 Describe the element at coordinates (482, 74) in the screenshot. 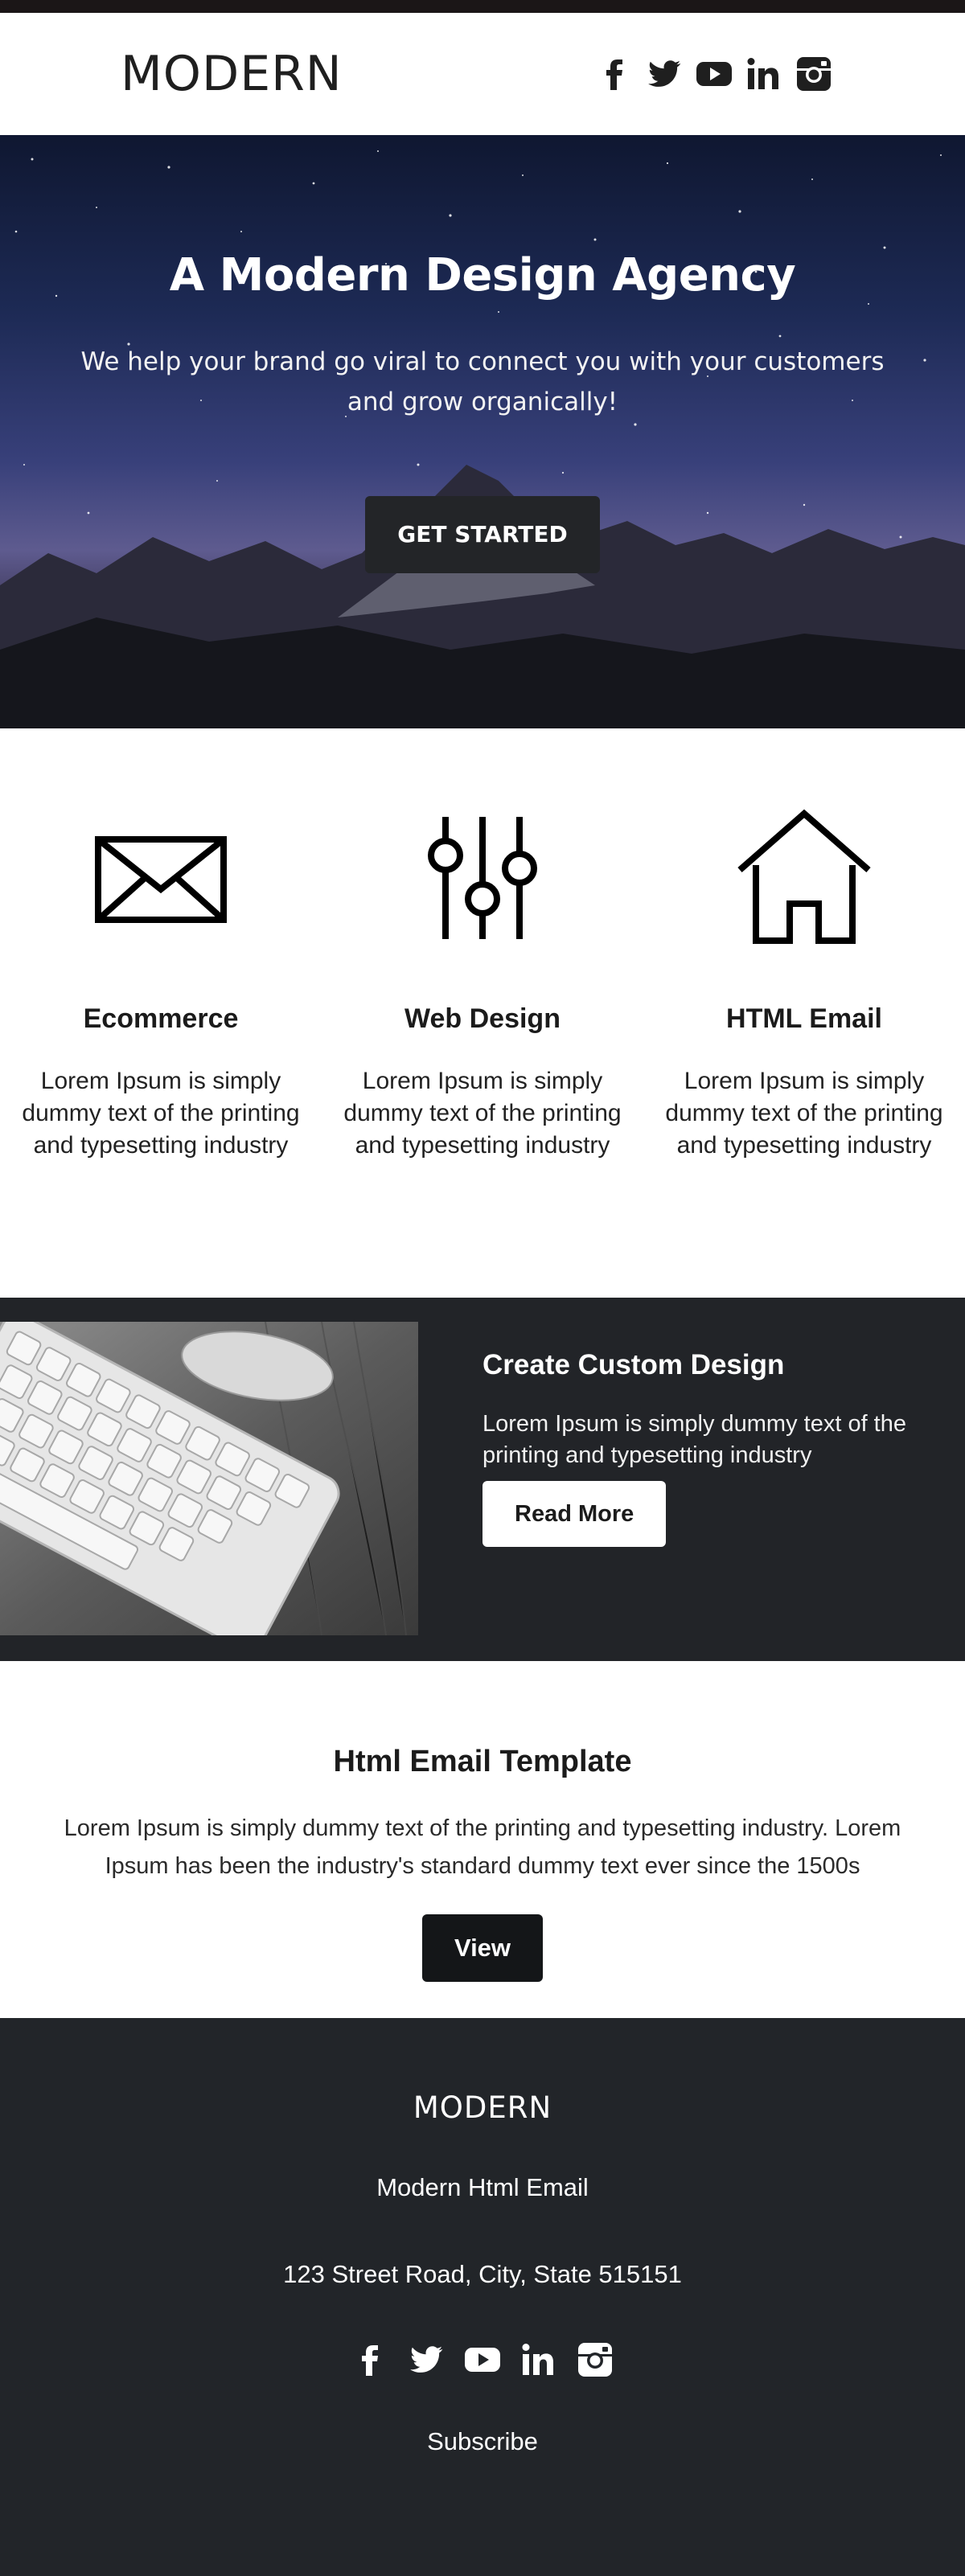

I see `header: MODERN` at that location.